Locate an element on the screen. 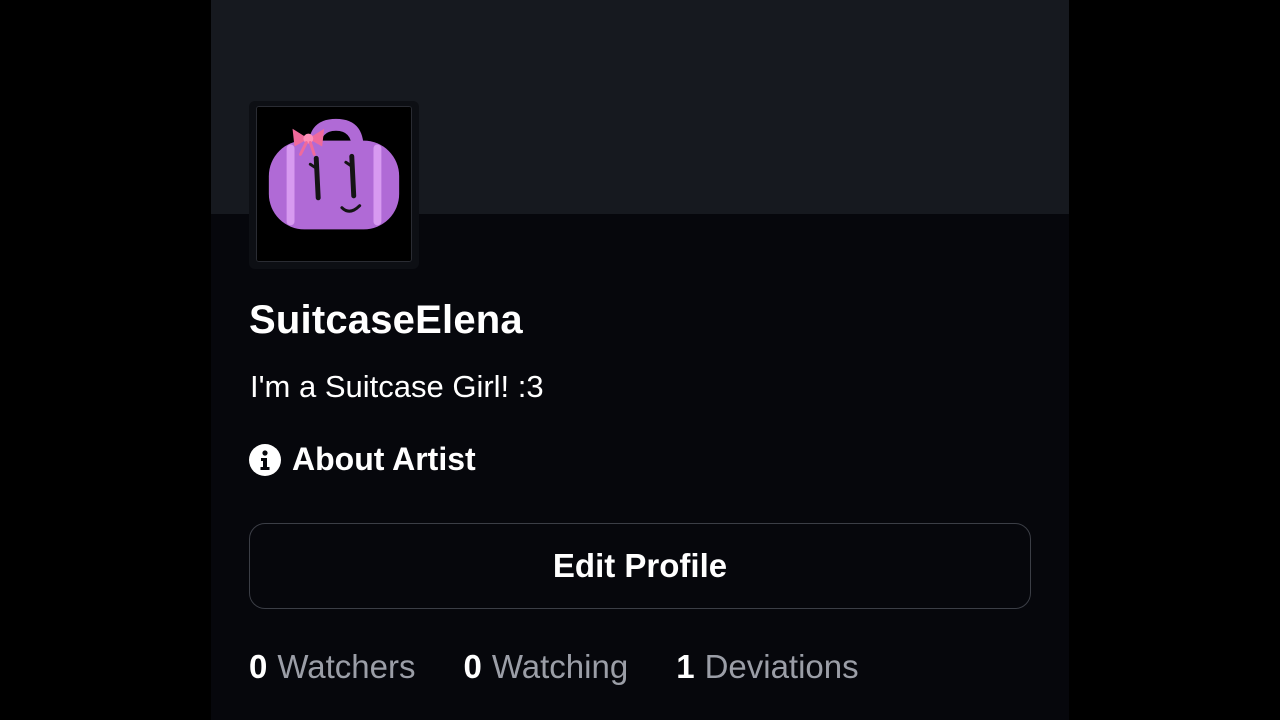 The height and width of the screenshot is (720, 1280). profile-stats: 0 Watchers 0 Watching 1 Deviations is located at coordinates (554, 667).